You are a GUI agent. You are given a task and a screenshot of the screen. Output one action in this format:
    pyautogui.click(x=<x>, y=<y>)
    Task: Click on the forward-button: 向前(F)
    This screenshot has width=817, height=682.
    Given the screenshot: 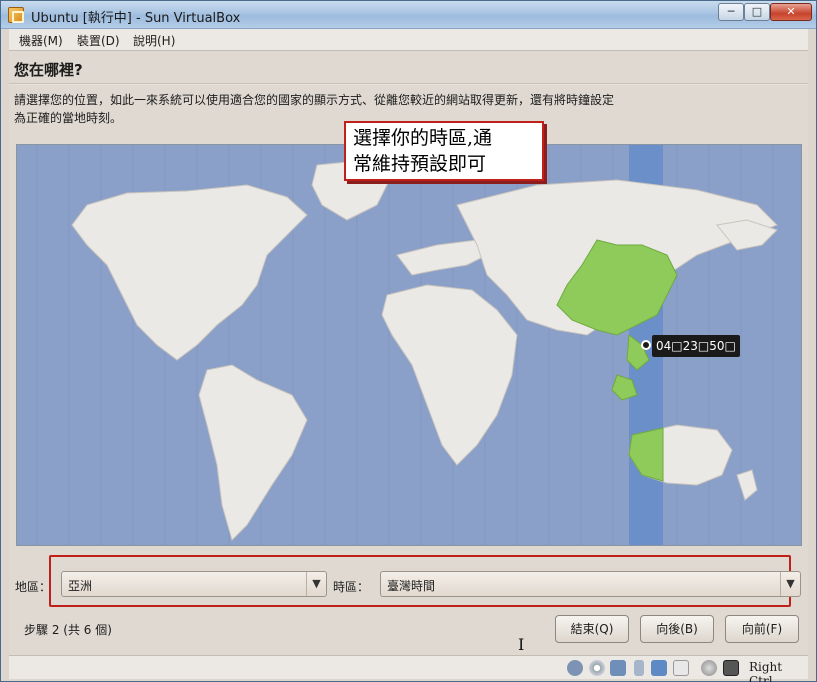 What is the action you would take?
    pyautogui.click(x=762, y=629)
    